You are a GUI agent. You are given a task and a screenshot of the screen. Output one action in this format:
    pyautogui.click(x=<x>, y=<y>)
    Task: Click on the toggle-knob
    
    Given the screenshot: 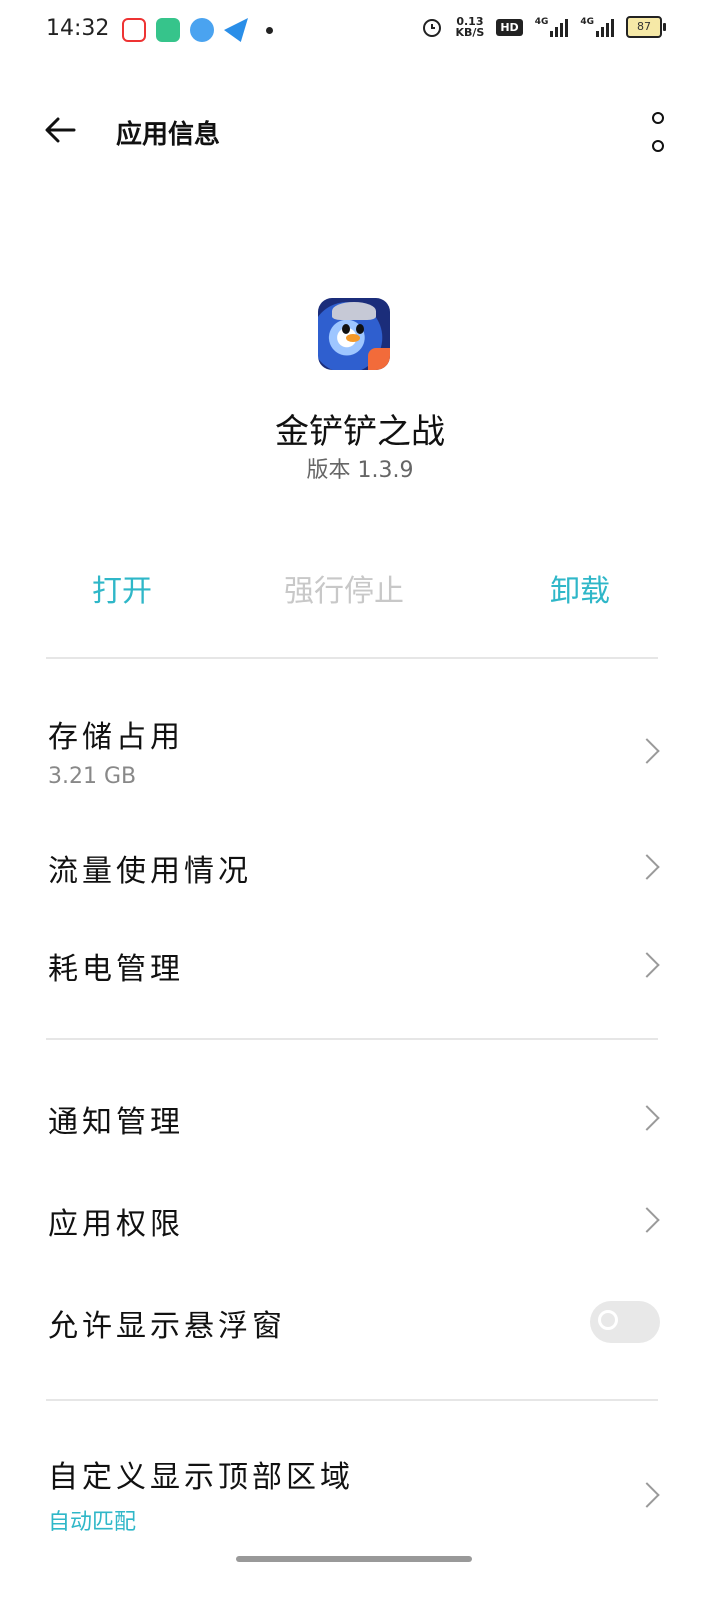 What is the action you would take?
    pyautogui.click(x=608, y=1320)
    